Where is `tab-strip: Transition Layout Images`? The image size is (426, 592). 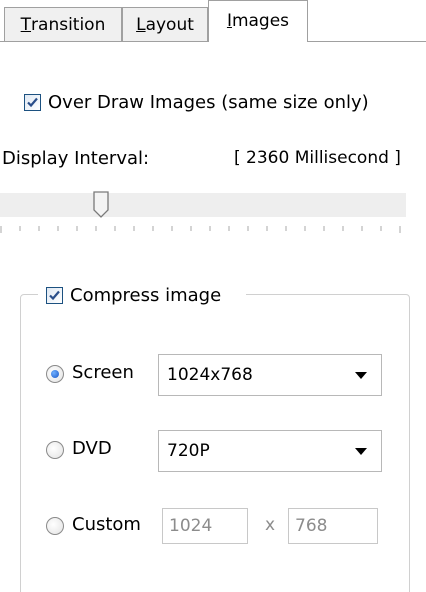
tab-strip: Transition Layout Images is located at coordinates (213, 21).